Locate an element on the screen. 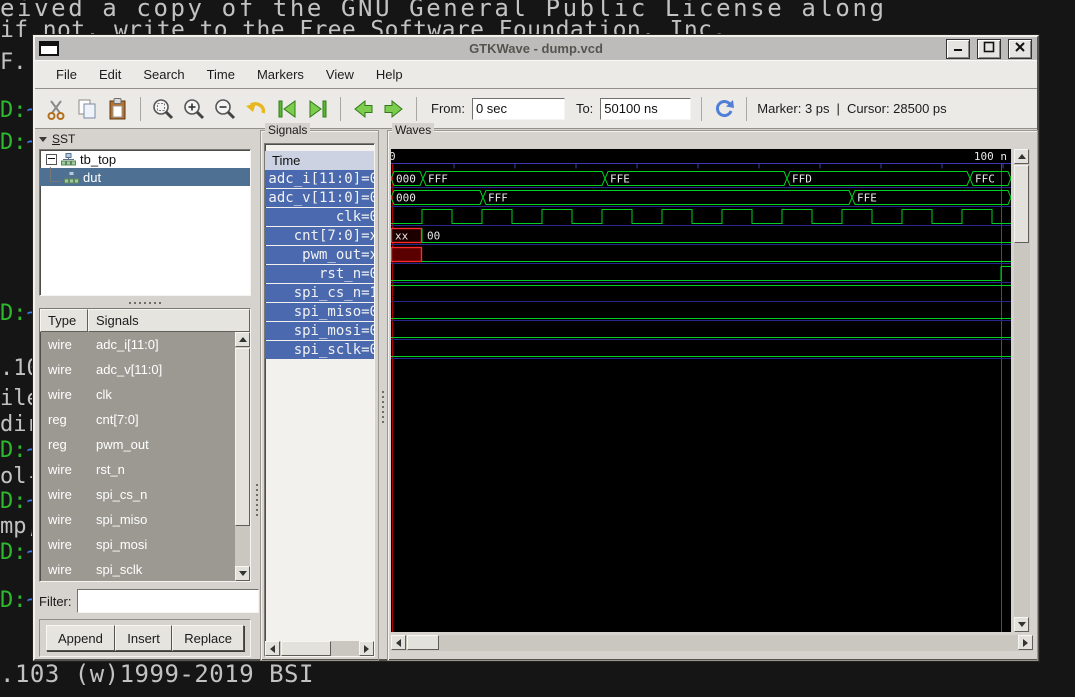  zoom-undo-icon is located at coordinates (256, 109).